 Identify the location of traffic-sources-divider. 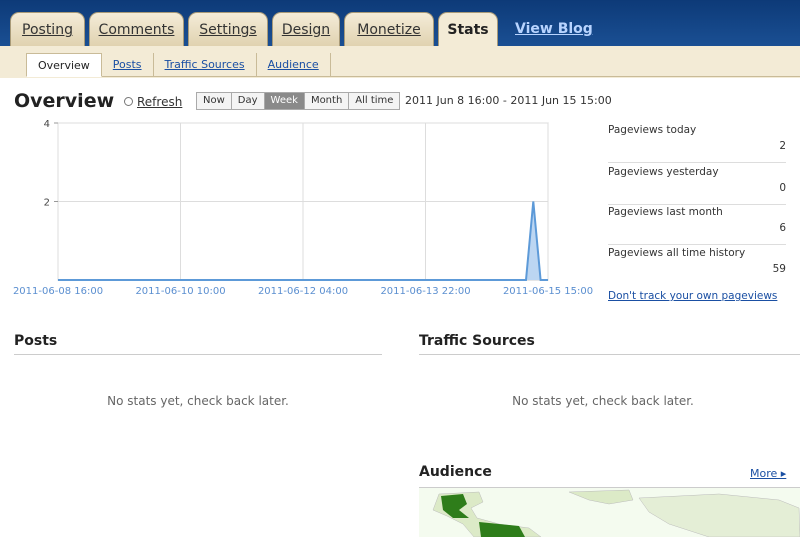
(609, 354).